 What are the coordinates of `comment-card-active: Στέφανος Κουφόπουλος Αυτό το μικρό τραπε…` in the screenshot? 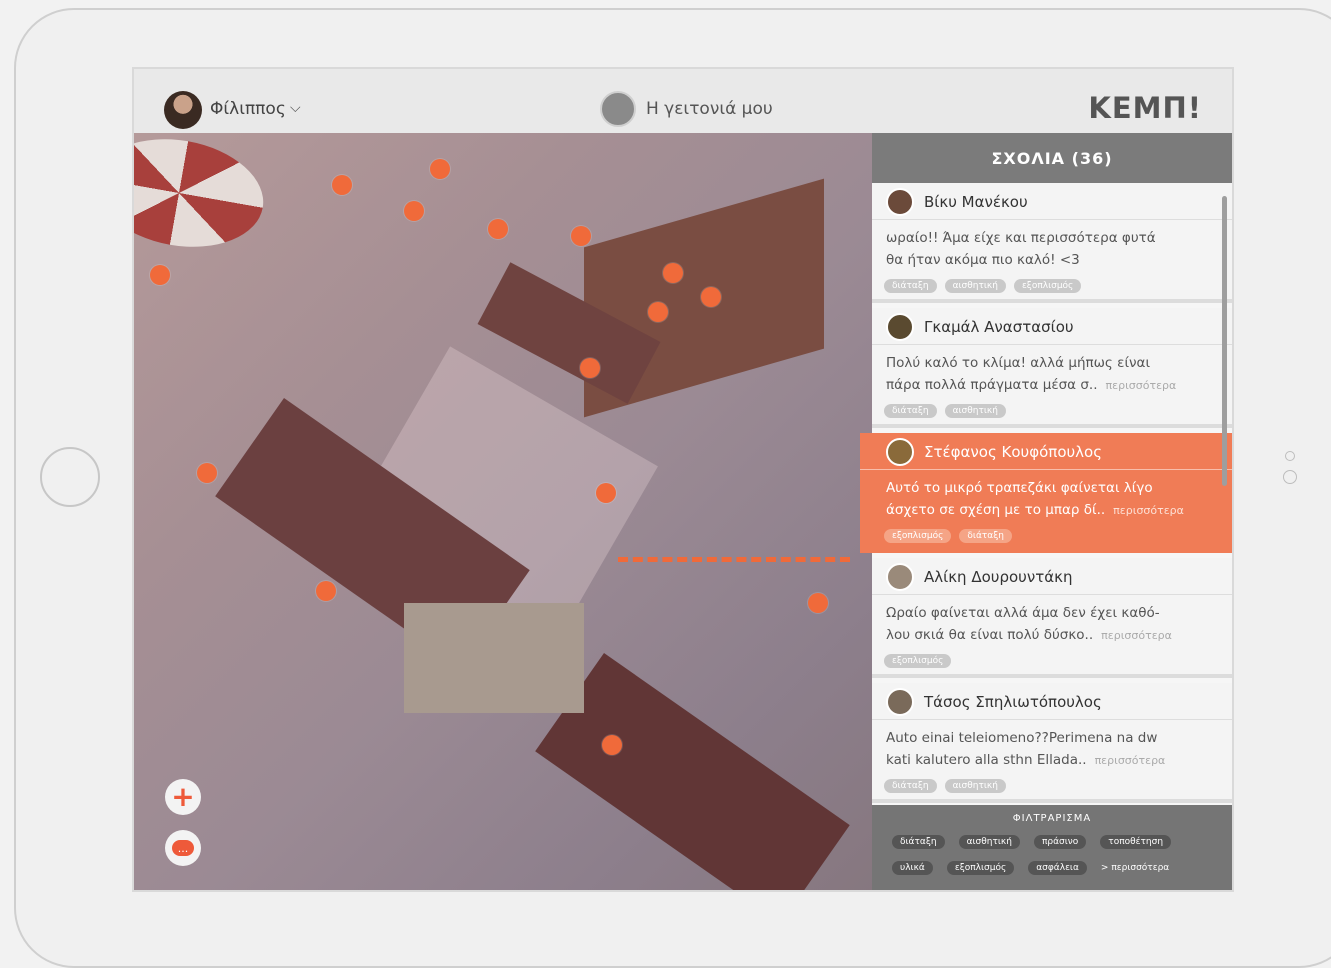 It's located at (1046, 493).